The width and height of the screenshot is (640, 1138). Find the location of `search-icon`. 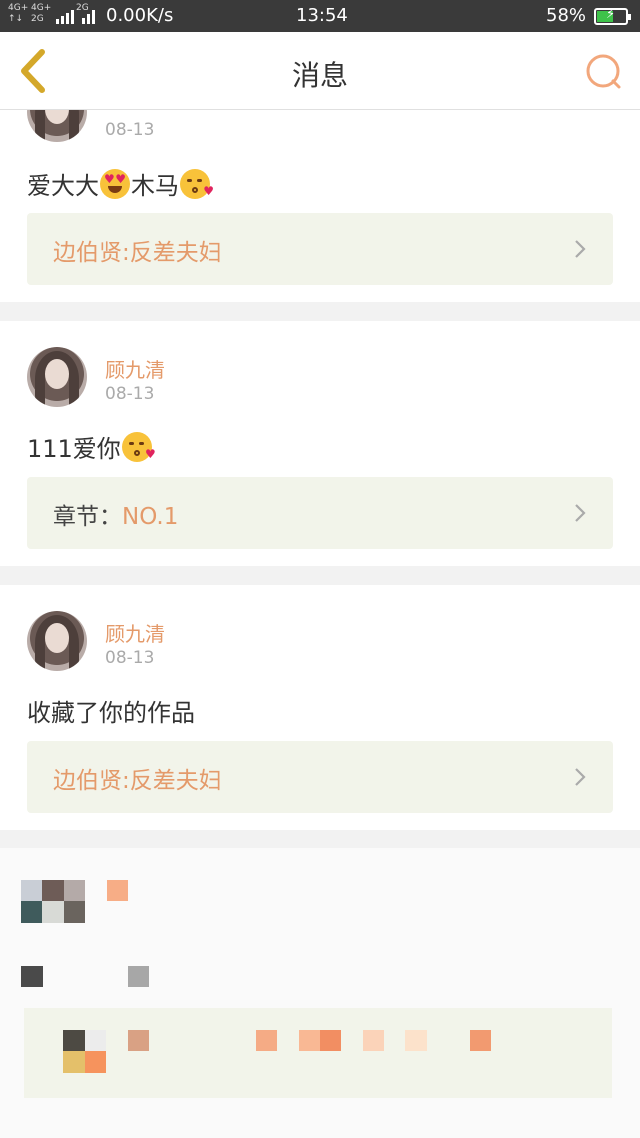

search-icon is located at coordinates (604, 72).